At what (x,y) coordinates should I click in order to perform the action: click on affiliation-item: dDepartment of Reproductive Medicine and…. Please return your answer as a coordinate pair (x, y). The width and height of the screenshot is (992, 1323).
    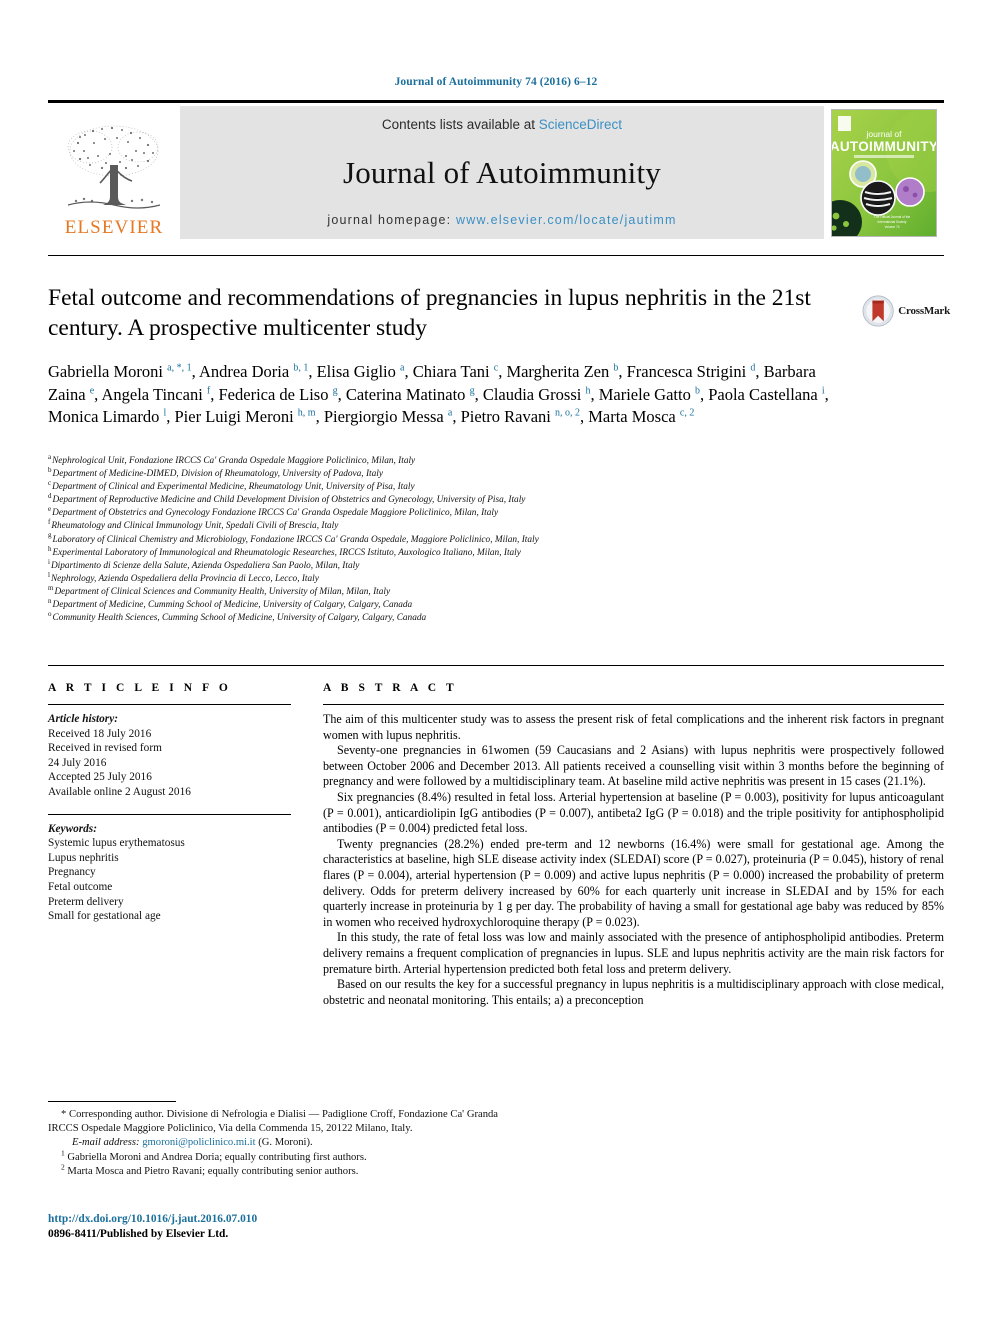
    Looking at the image, I should click on (448, 499).